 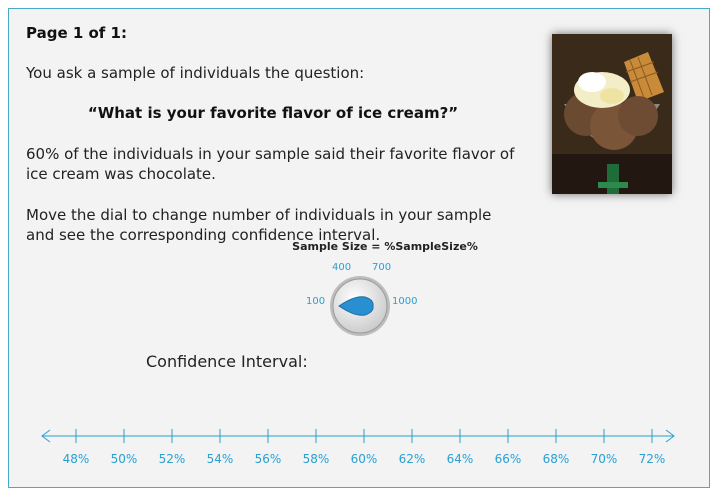 I want to click on dial-tick-1000: 1000, so click(x=405, y=301).